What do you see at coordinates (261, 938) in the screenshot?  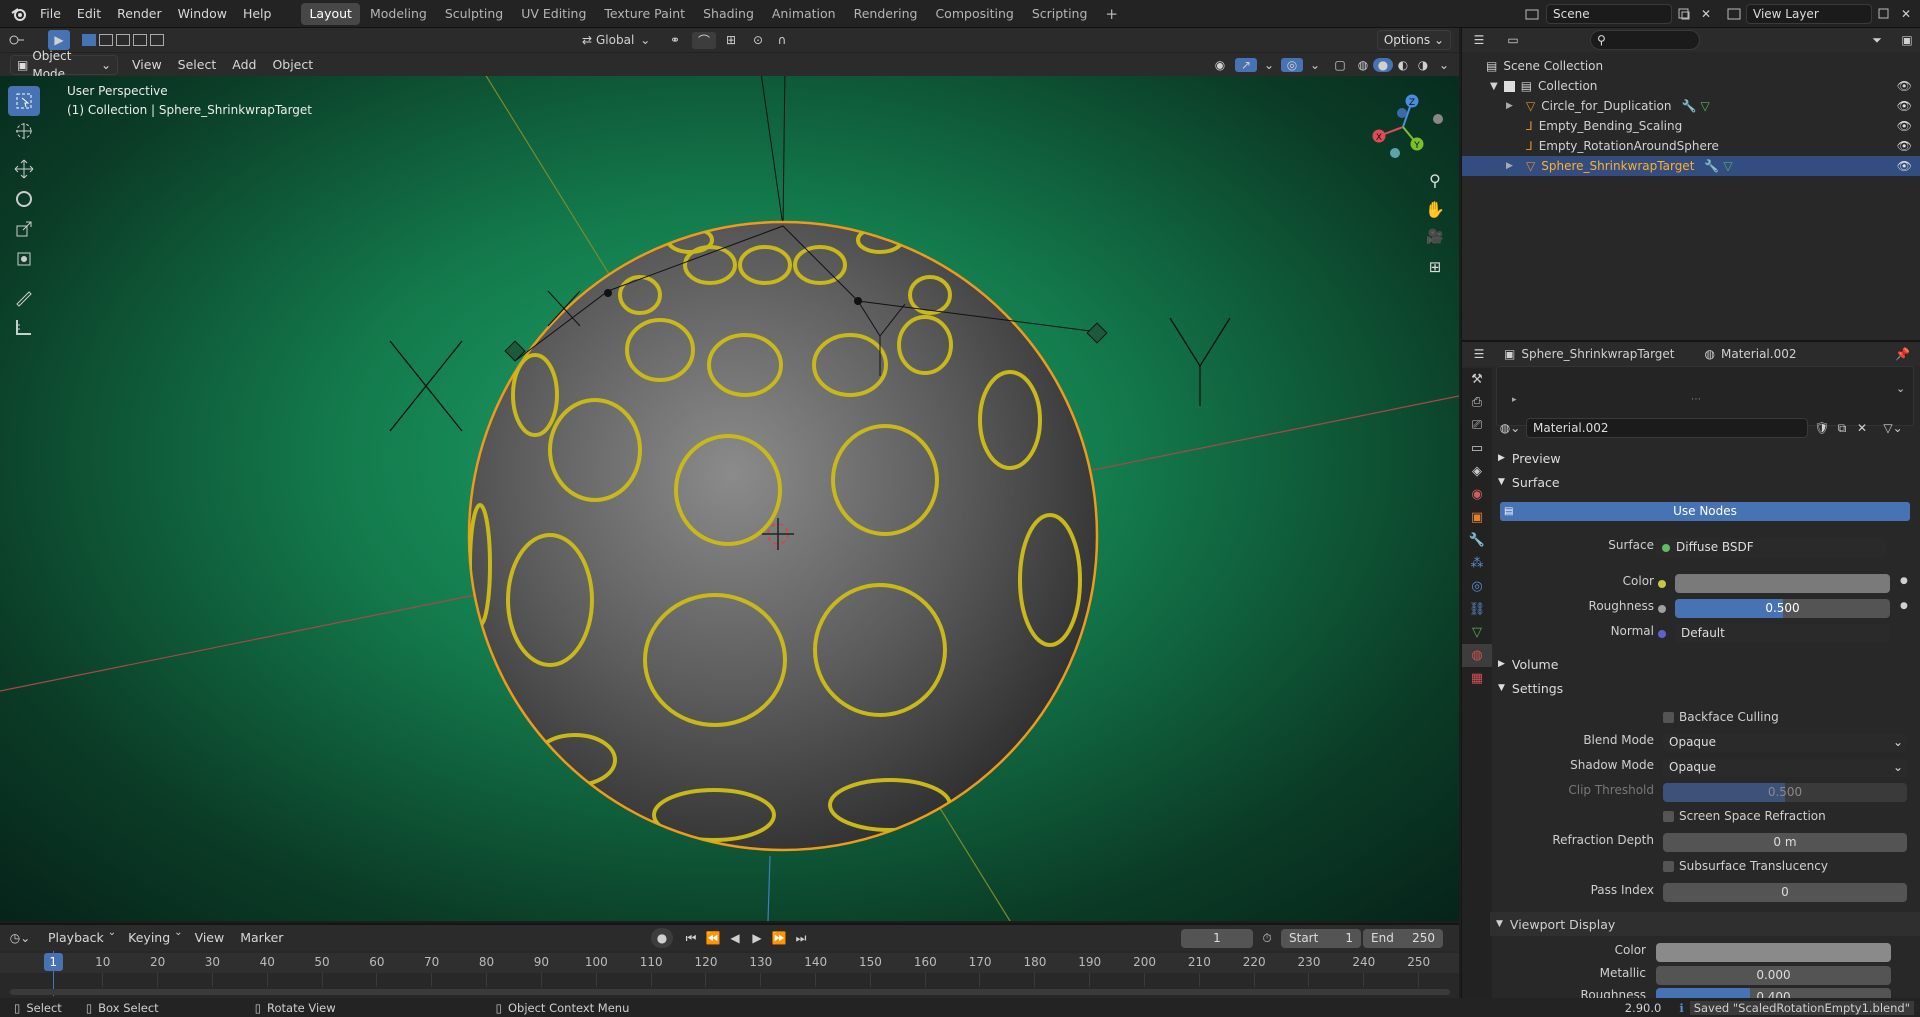 I see `timeline-menu-marker: Marker` at bounding box center [261, 938].